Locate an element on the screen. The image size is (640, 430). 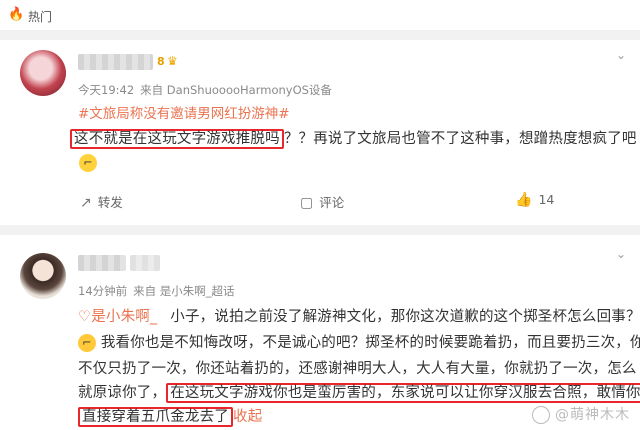
post-text-line1: 小子，说拍之前没了解游神文化，那你这次道歉的这个掷圣杯怎么回事？ is located at coordinates (405, 317).